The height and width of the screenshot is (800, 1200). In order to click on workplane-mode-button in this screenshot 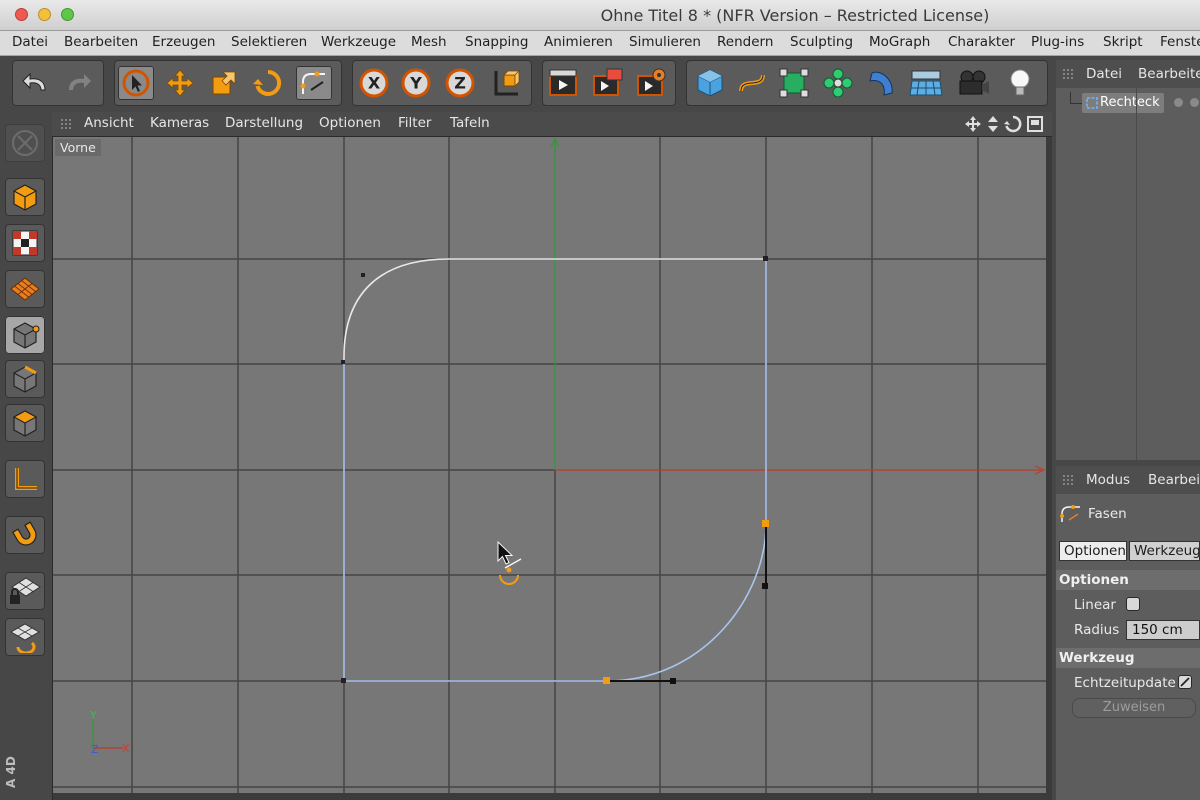, I will do `click(25, 289)`.